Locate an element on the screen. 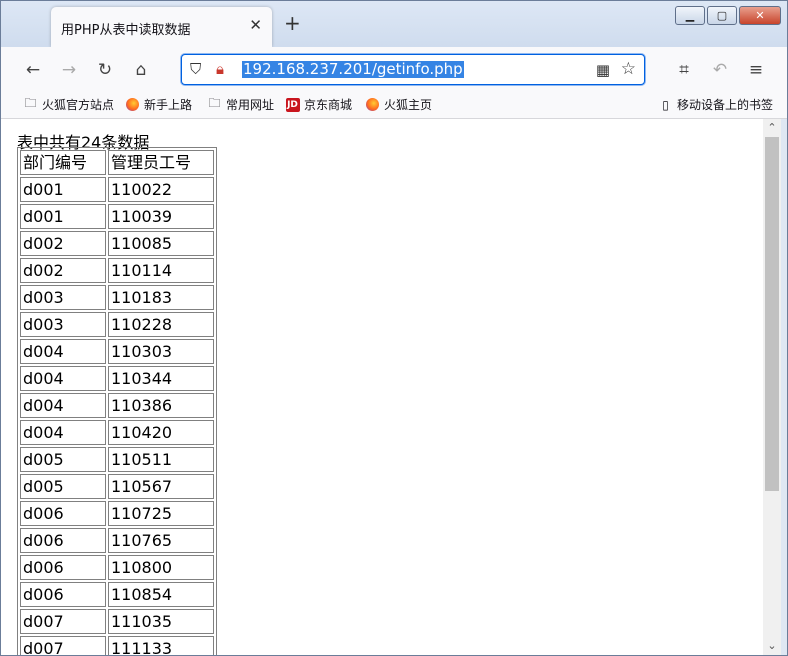 The image size is (788, 656). manager-id-cell: 111133 is located at coordinates (161, 645).